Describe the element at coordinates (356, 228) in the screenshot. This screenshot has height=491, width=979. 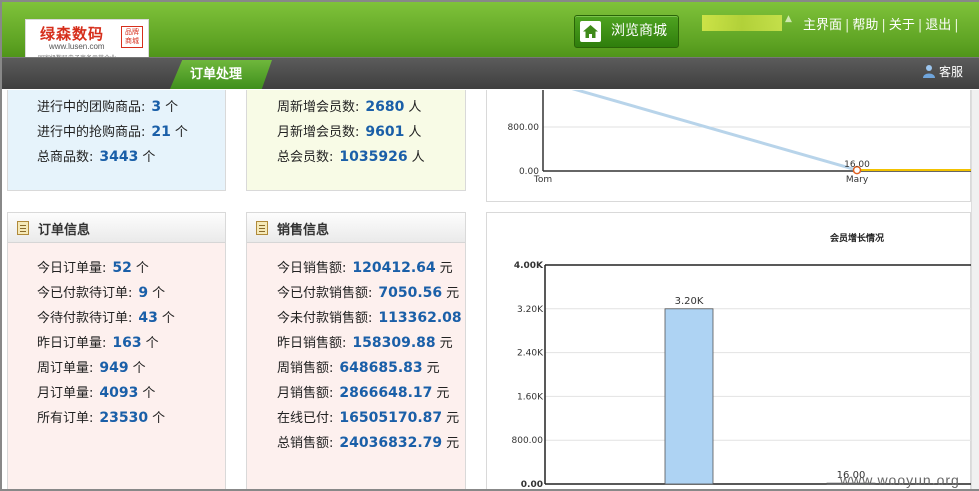
I see `sales-panel-header: 销售信息` at that location.